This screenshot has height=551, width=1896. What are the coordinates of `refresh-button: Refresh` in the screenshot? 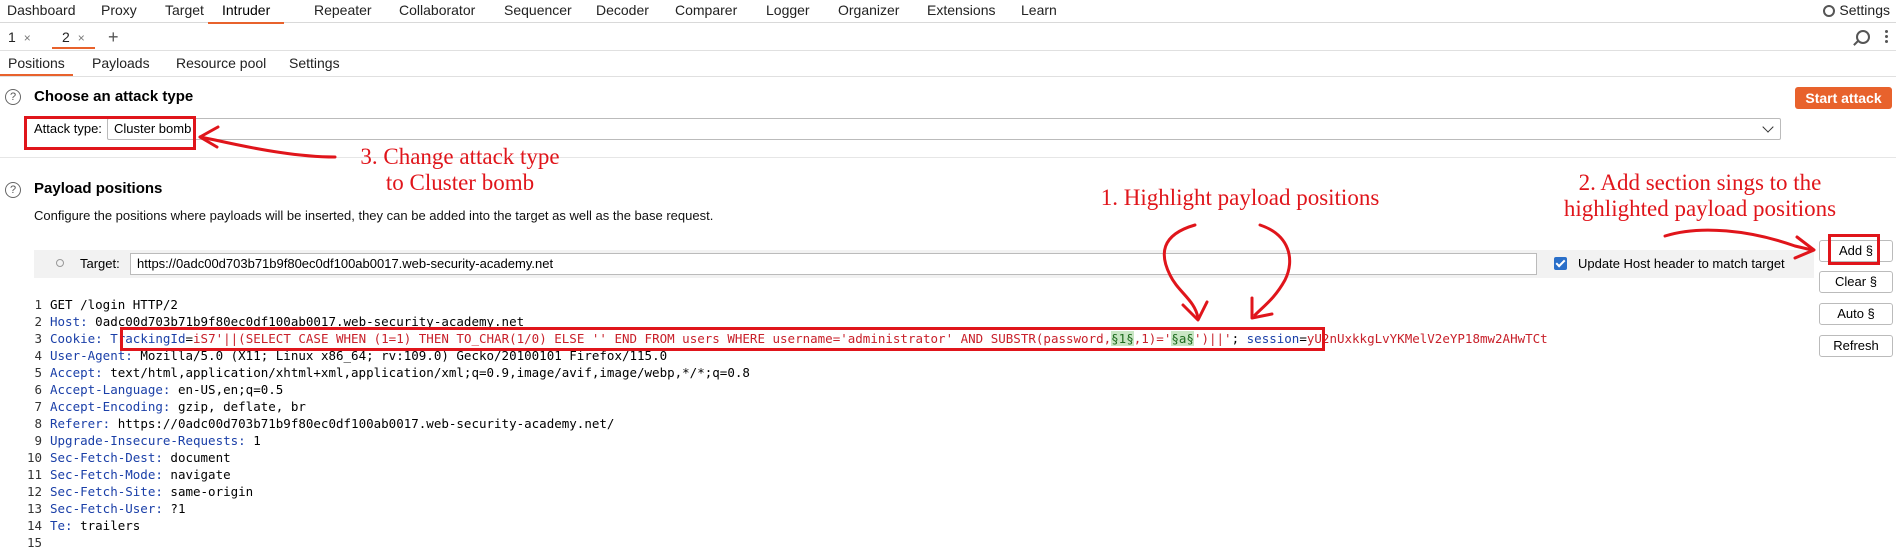 It's located at (1856, 346).